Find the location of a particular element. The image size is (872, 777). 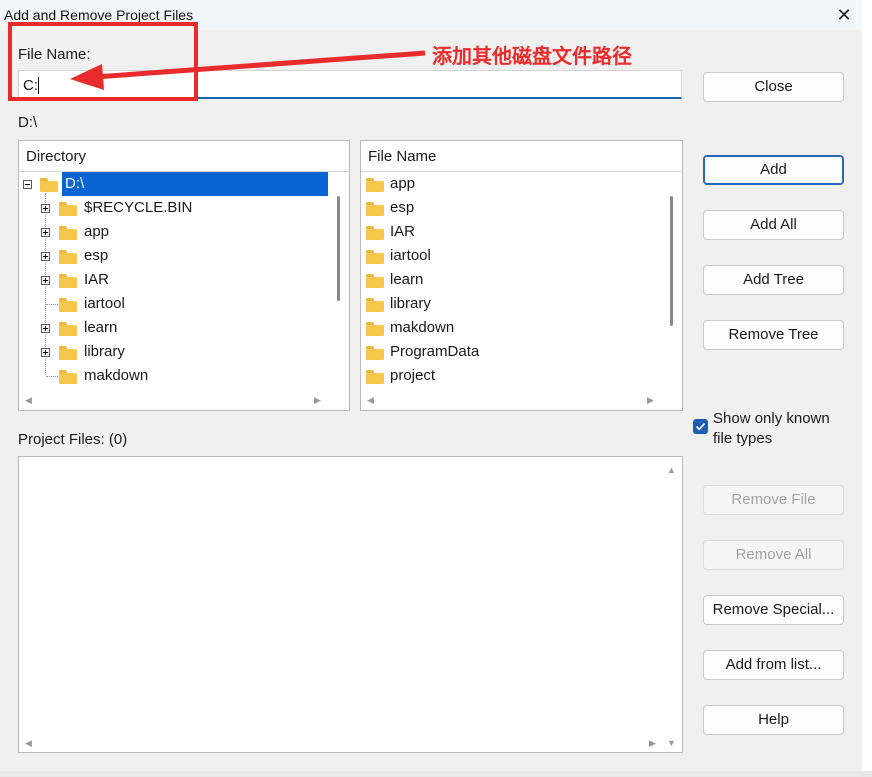

file-item-label: ProgramData is located at coordinates (435, 351).